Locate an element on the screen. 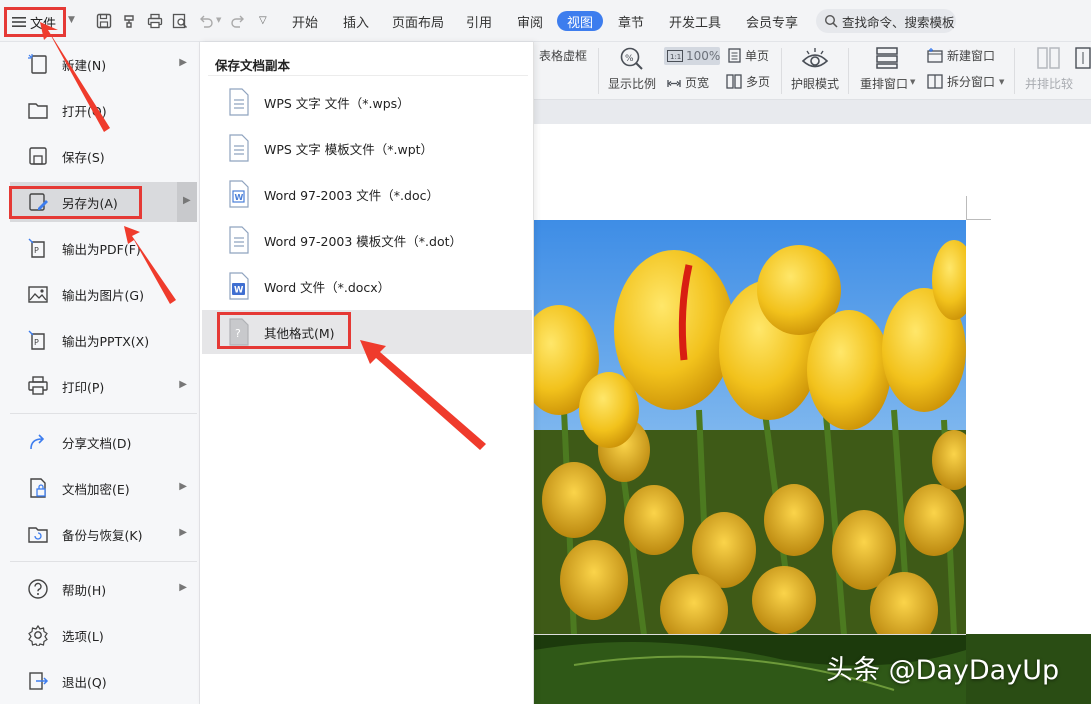  arrow-to-save-as is located at coordinates (150, 265).